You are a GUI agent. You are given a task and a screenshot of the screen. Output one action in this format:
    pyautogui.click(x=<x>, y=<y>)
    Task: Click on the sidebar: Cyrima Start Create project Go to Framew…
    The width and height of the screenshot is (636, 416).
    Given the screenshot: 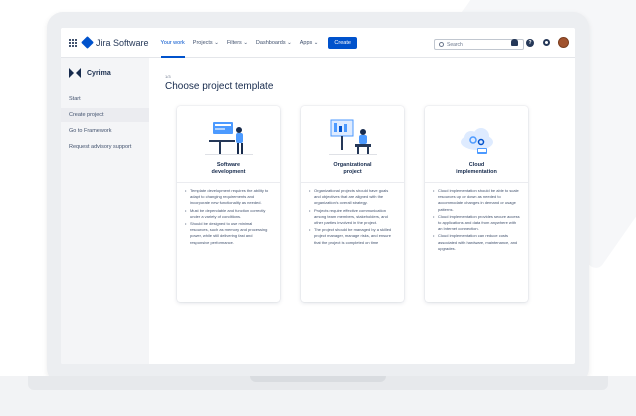 What is the action you would take?
    pyautogui.click(x=105, y=211)
    